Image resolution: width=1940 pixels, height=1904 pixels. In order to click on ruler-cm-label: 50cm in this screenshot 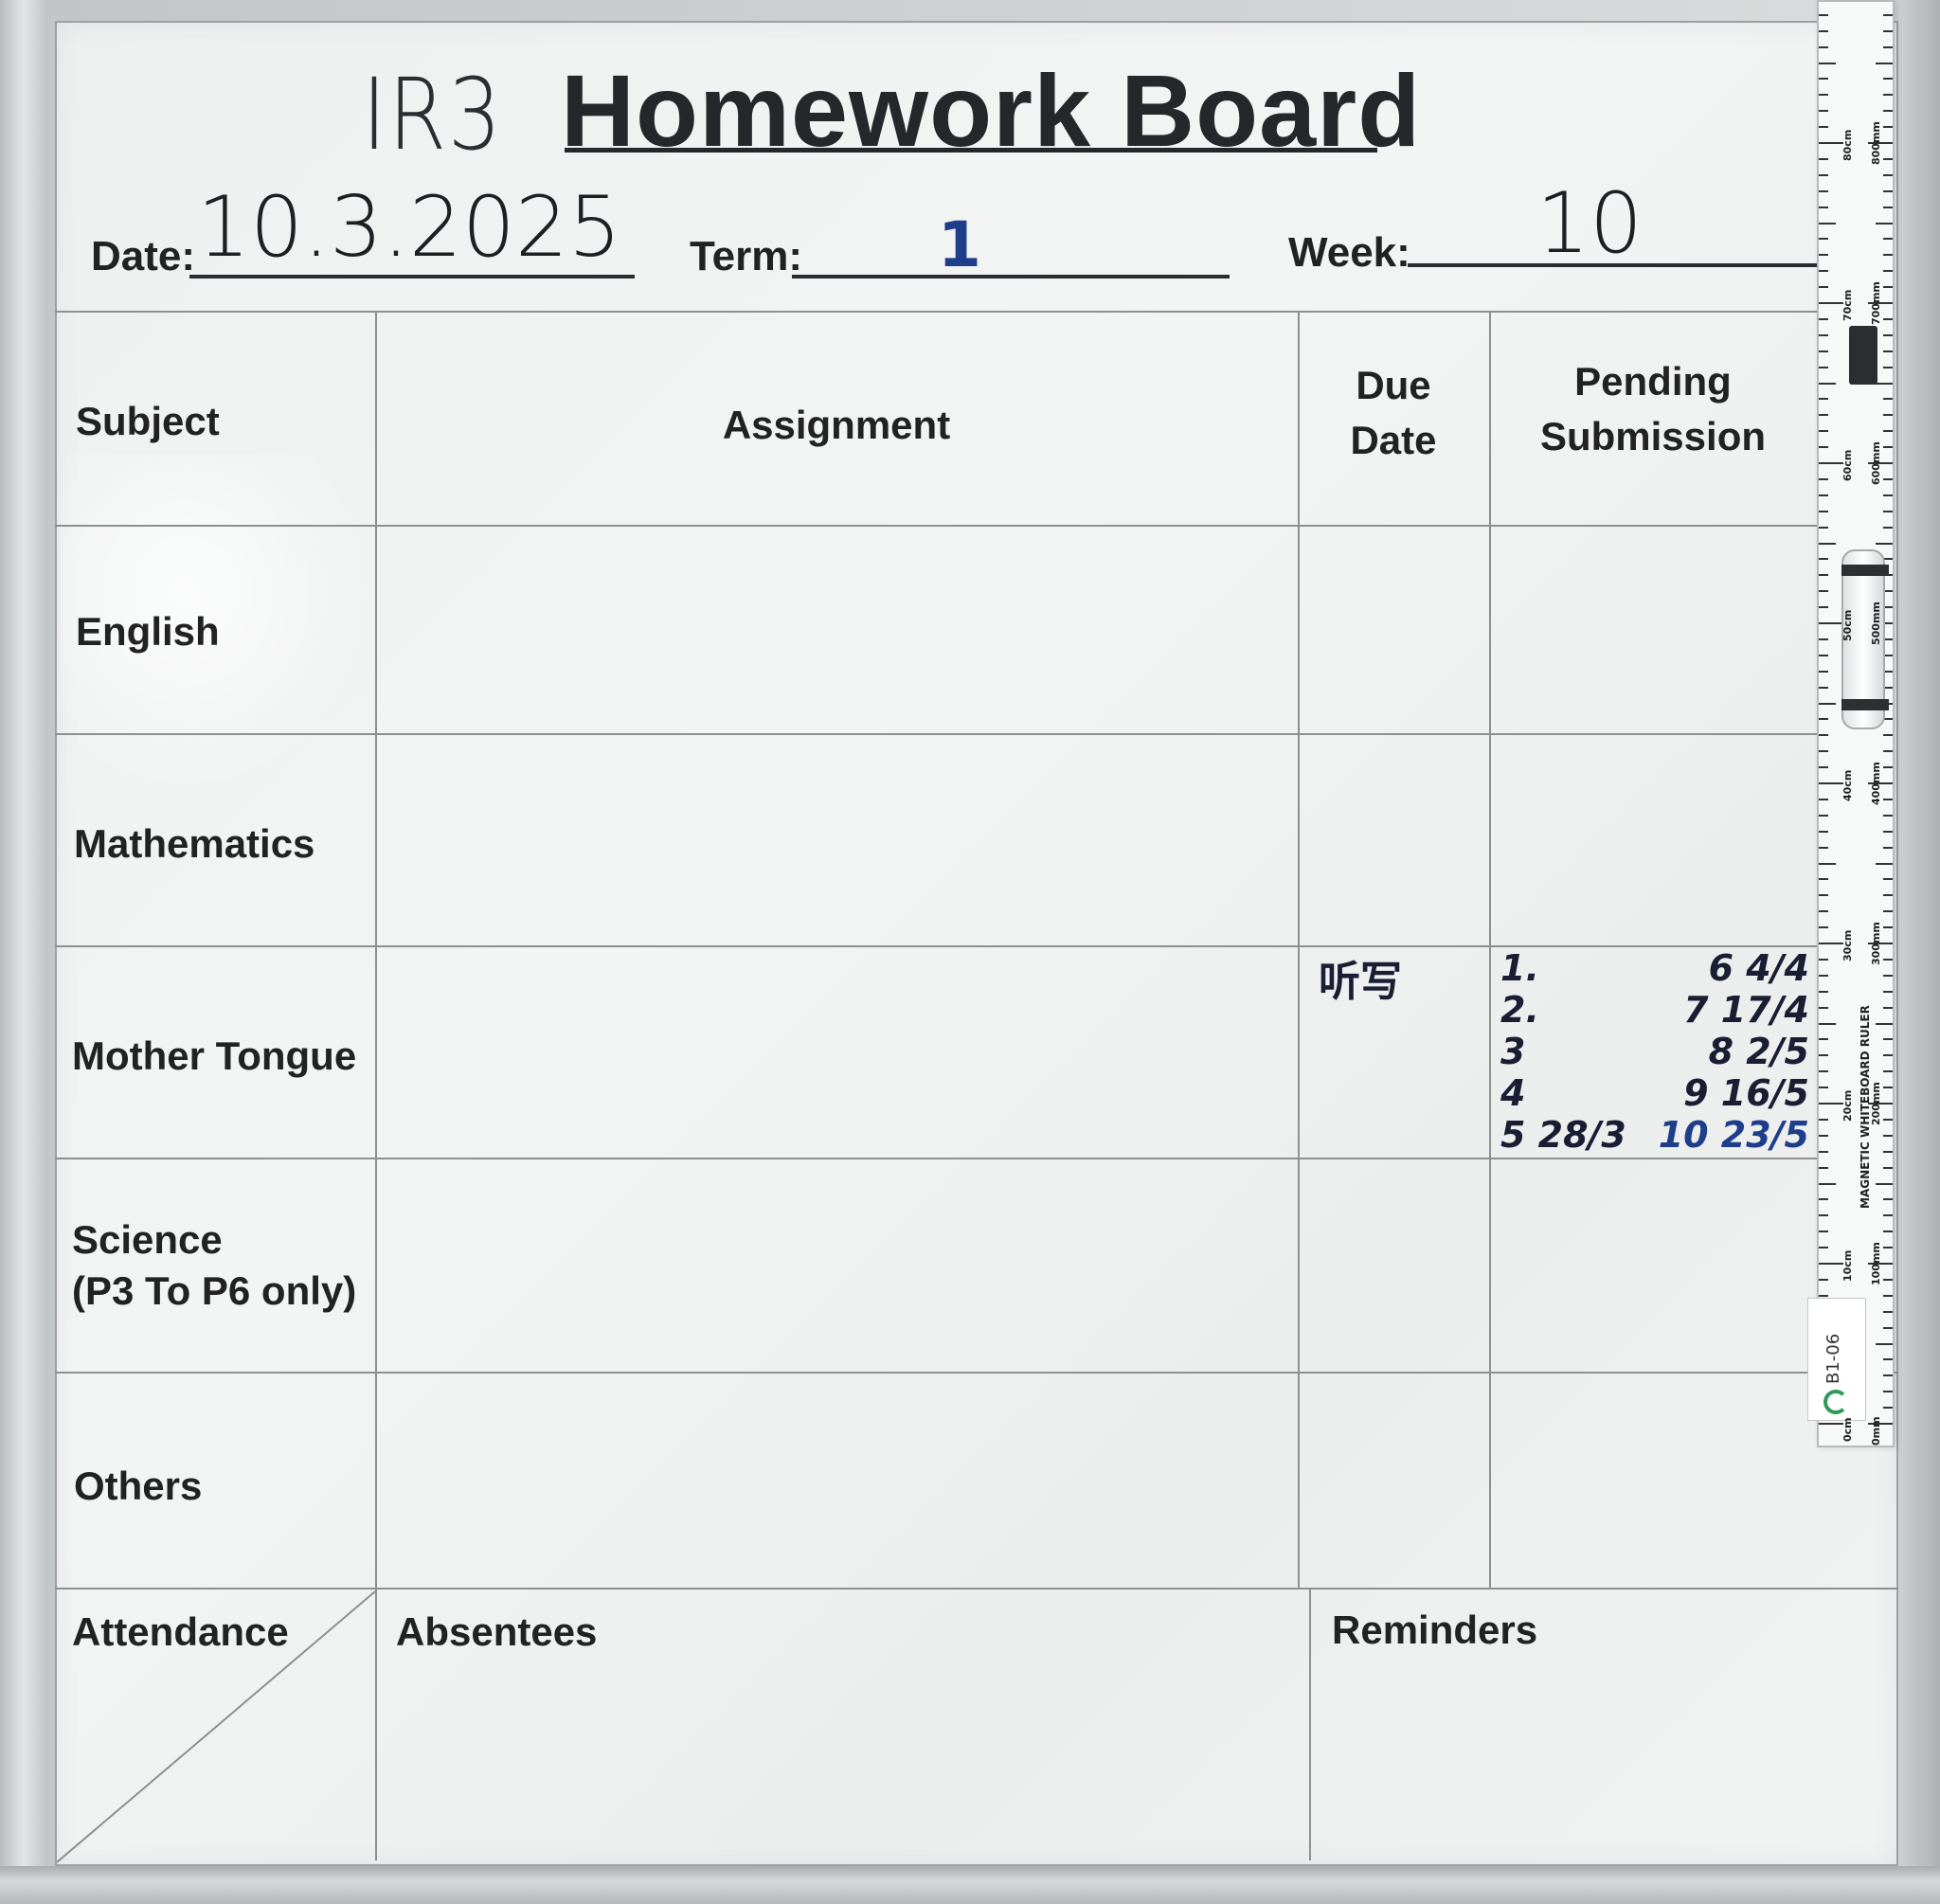, I will do `click(1847, 625)`.